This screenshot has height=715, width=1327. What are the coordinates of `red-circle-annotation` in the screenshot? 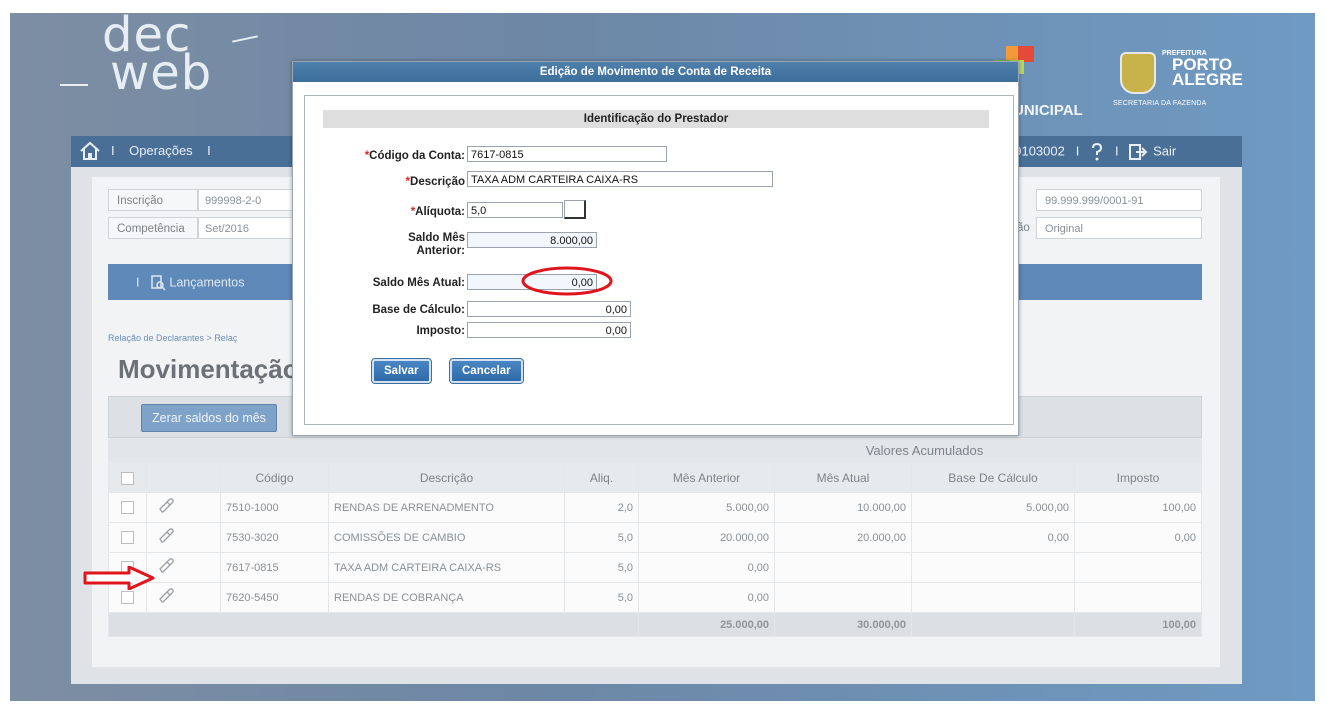 It's located at (567, 281).